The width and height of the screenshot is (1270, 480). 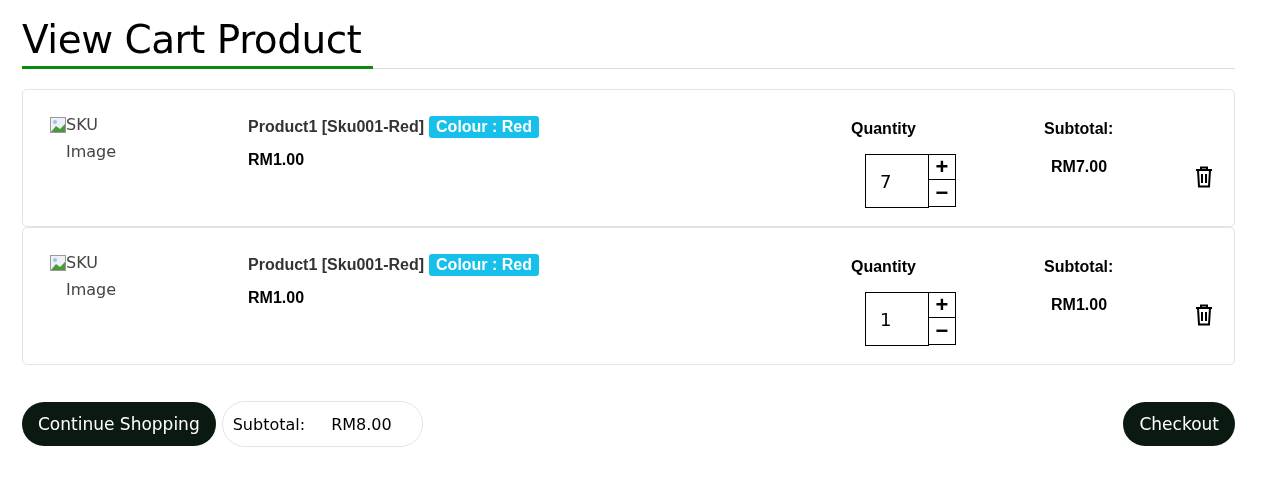 I want to click on checkout-button: Checkout, so click(x=1179, y=424).